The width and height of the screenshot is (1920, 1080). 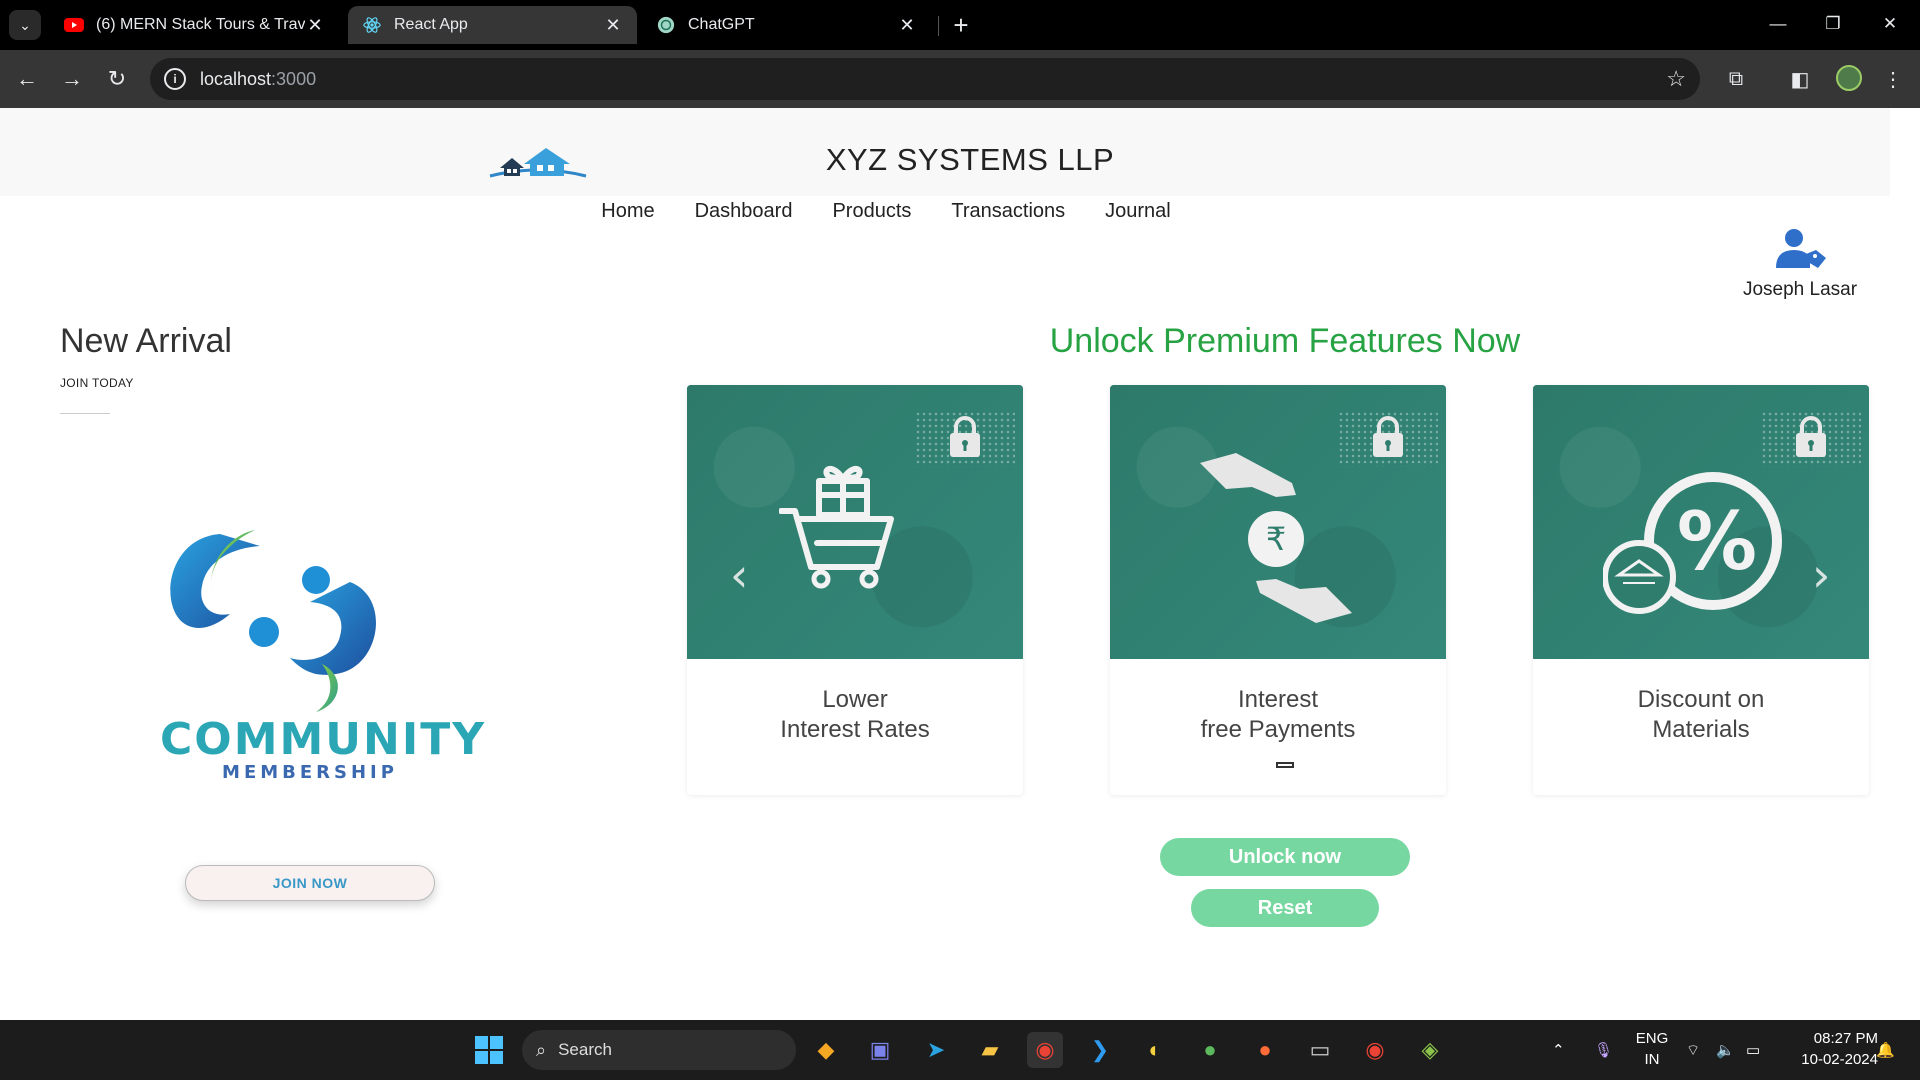 What do you see at coordinates (1100, 1050) in the screenshot?
I see `vscode-icon: ❯` at bounding box center [1100, 1050].